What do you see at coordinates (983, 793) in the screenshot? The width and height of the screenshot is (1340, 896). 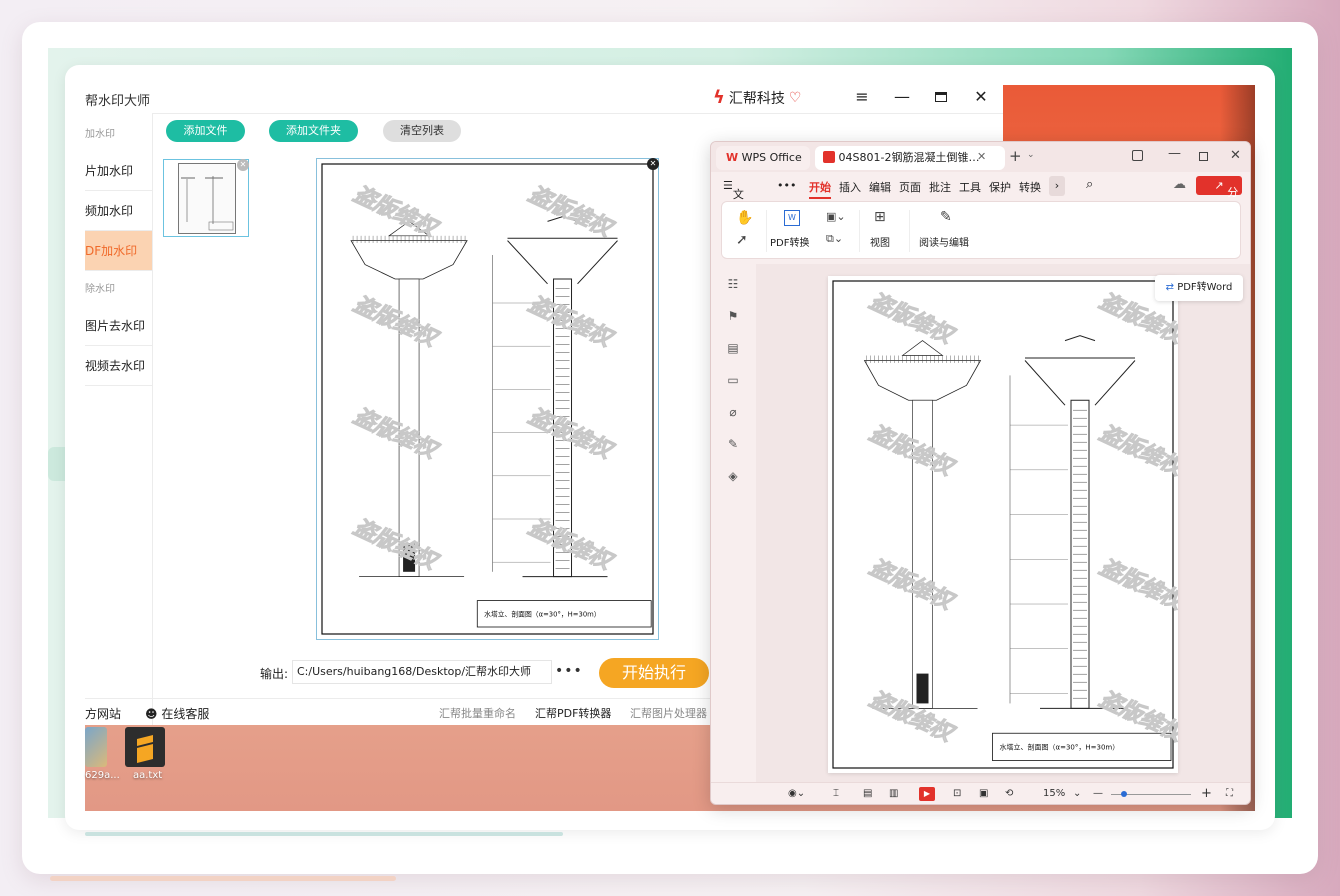 I see `fit-page-icon: ▣` at bounding box center [983, 793].